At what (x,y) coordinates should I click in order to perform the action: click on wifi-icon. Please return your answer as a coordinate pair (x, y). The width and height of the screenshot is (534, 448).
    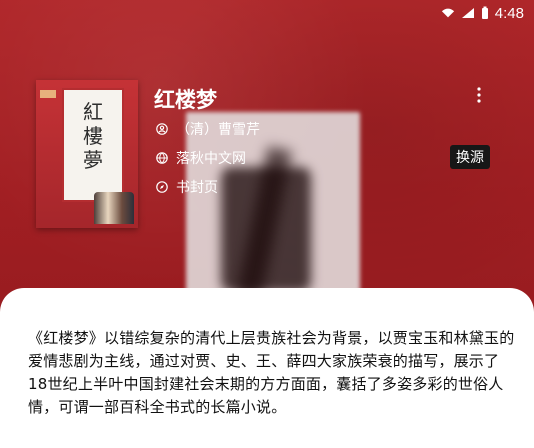
    Looking at the image, I should click on (447, 13).